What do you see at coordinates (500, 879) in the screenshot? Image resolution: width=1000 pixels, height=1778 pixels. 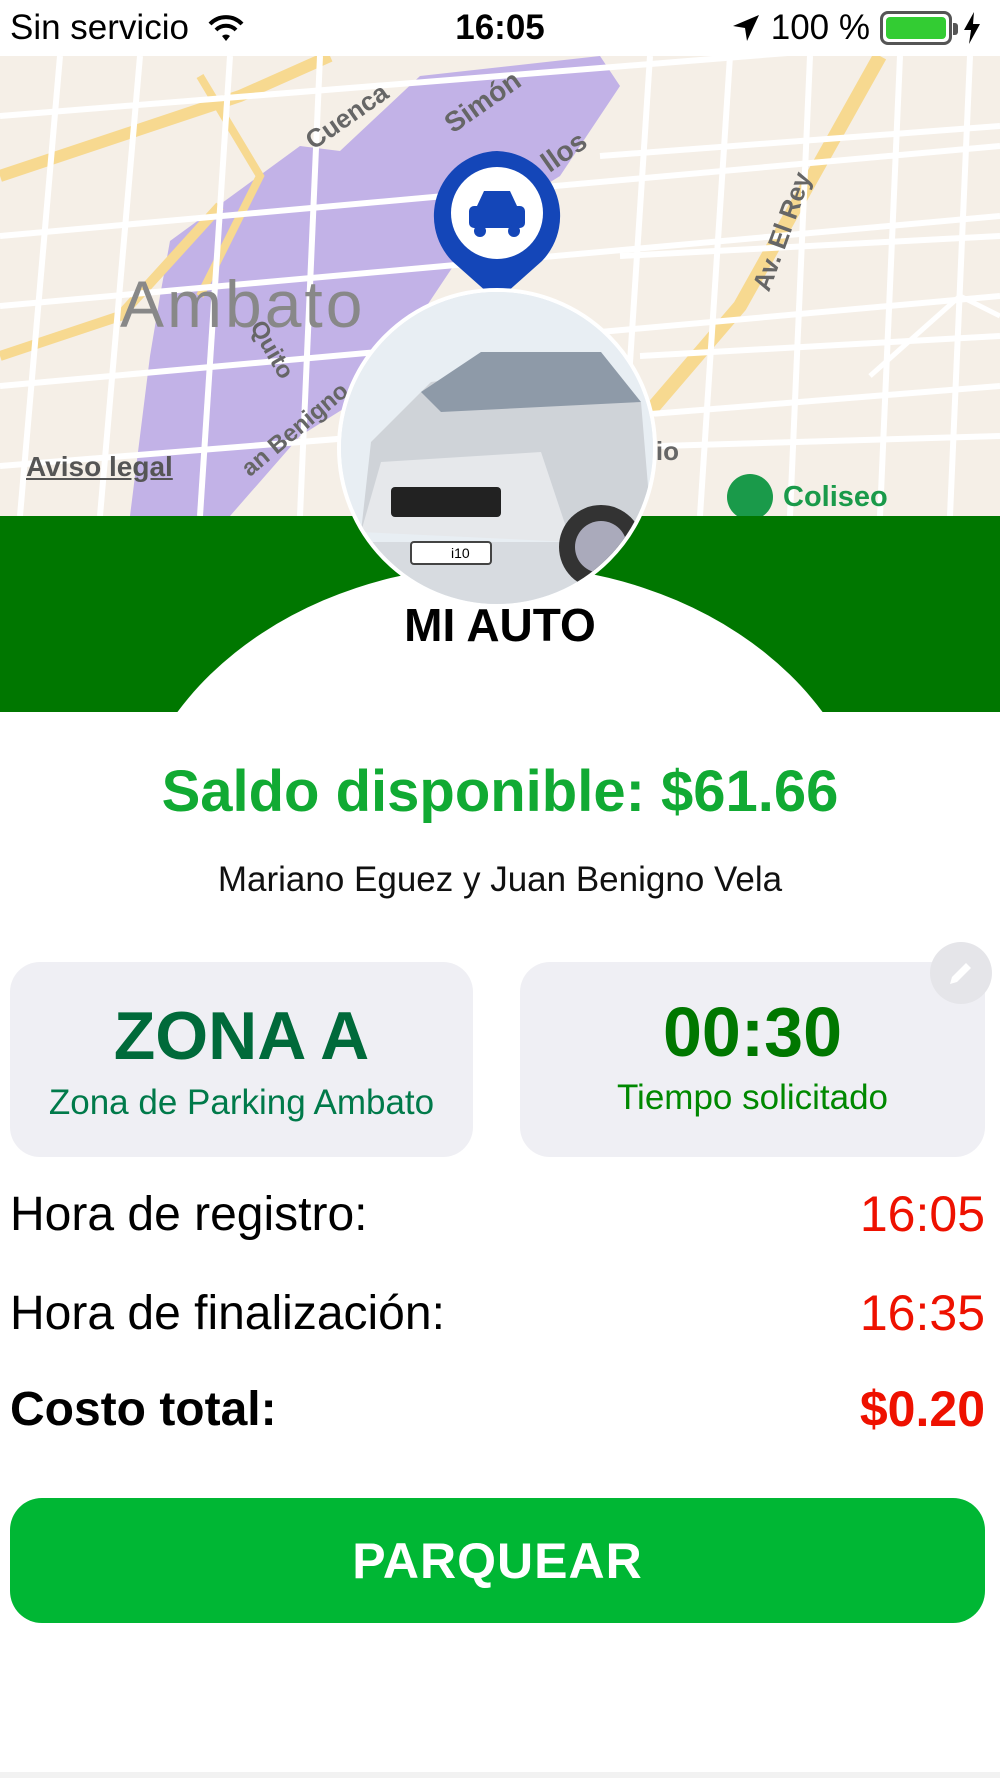 I see `address-text: Mariano Eguez y Juan Benigno Vela` at bounding box center [500, 879].